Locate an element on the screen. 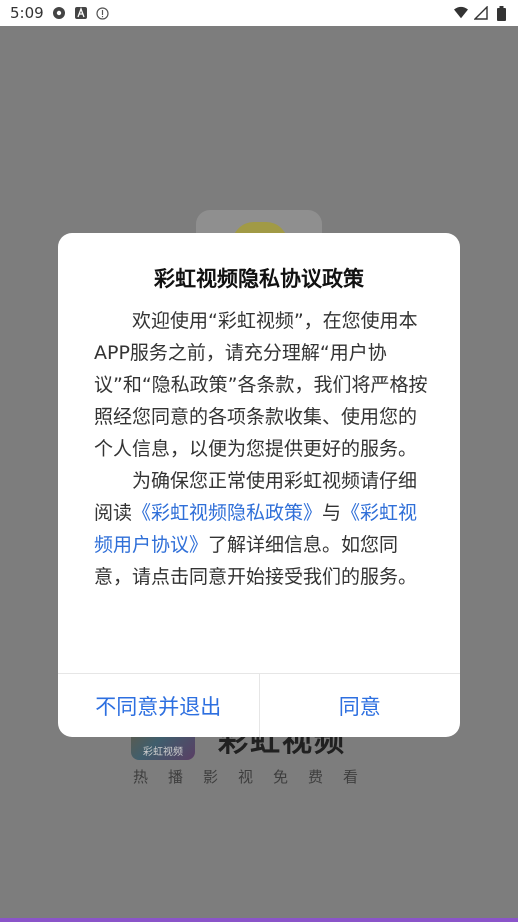 This screenshot has width=518, height=922. agree-button: 同意 is located at coordinates (360, 705).